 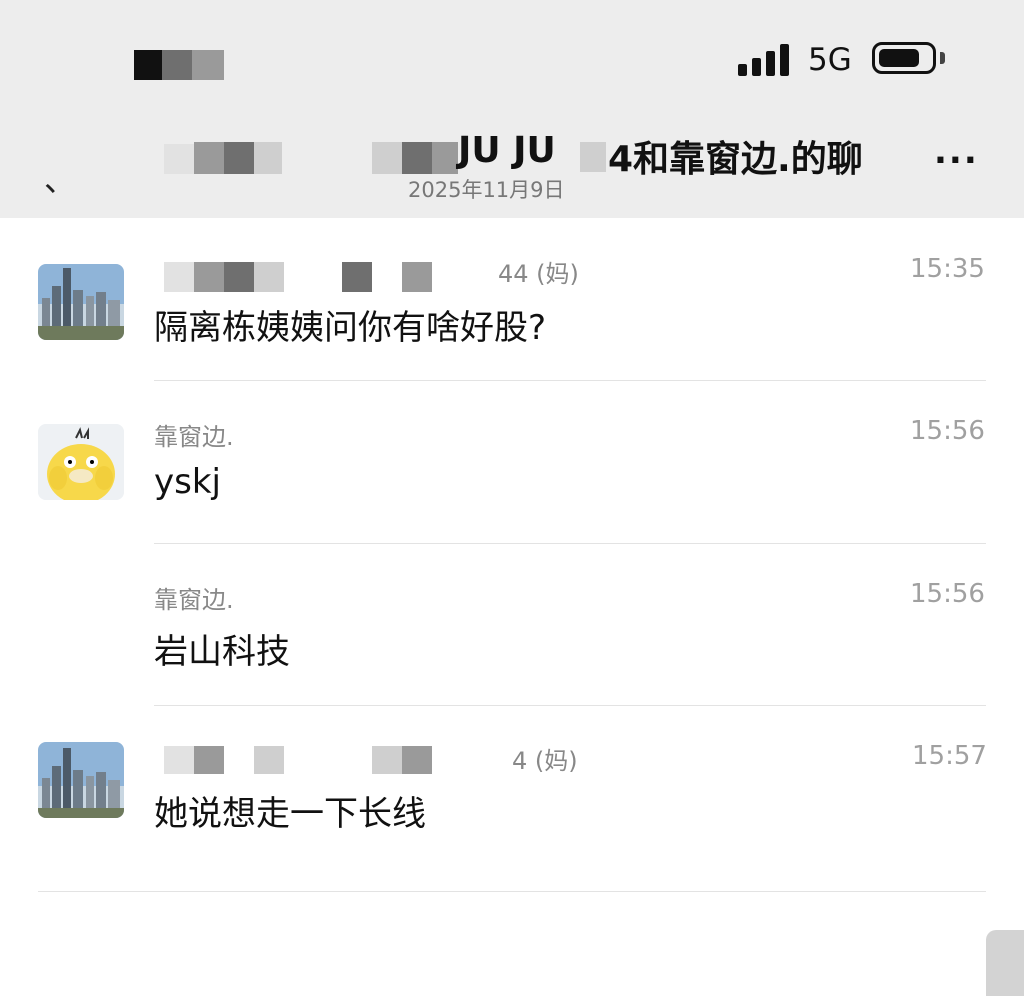 What do you see at coordinates (60, 180) in the screenshot?
I see `chevron-left-icon: 、` at bounding box center [60, 180].